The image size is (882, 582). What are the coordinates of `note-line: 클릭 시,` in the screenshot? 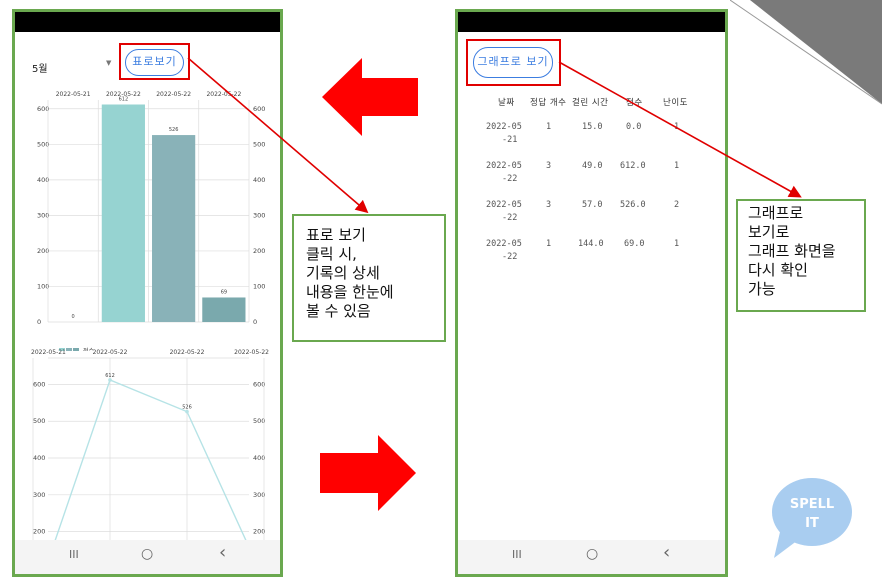 It's located at (331, 254).